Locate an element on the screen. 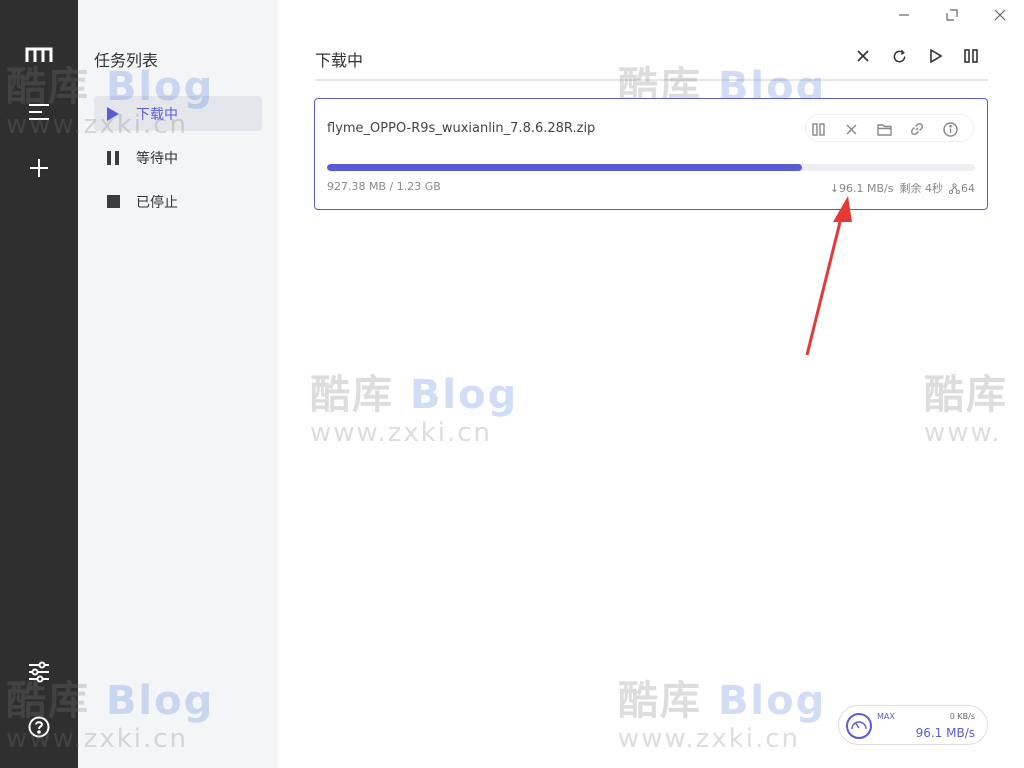 This screenshot has height=768, width=1024. watermark: 酷库 www. is located at coordinates (966, 410).